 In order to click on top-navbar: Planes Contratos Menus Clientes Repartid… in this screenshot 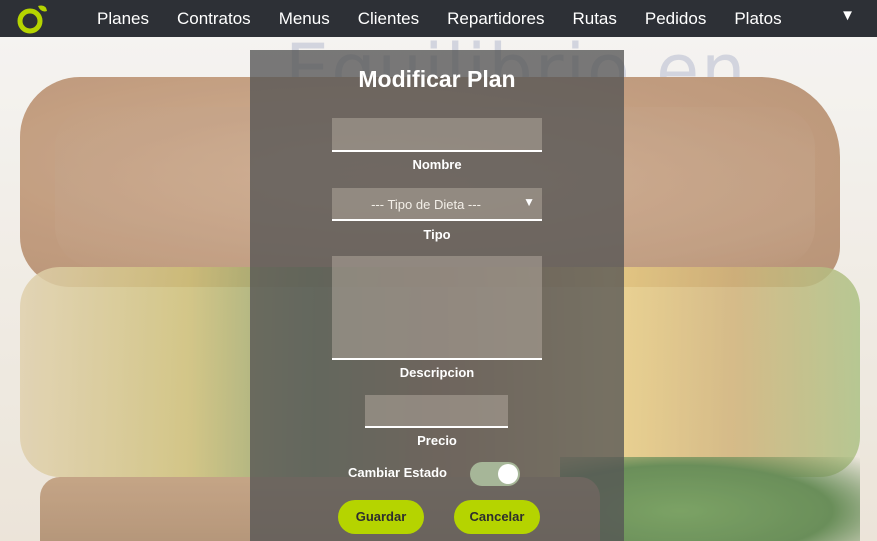, I will do `click(438, 18)`.